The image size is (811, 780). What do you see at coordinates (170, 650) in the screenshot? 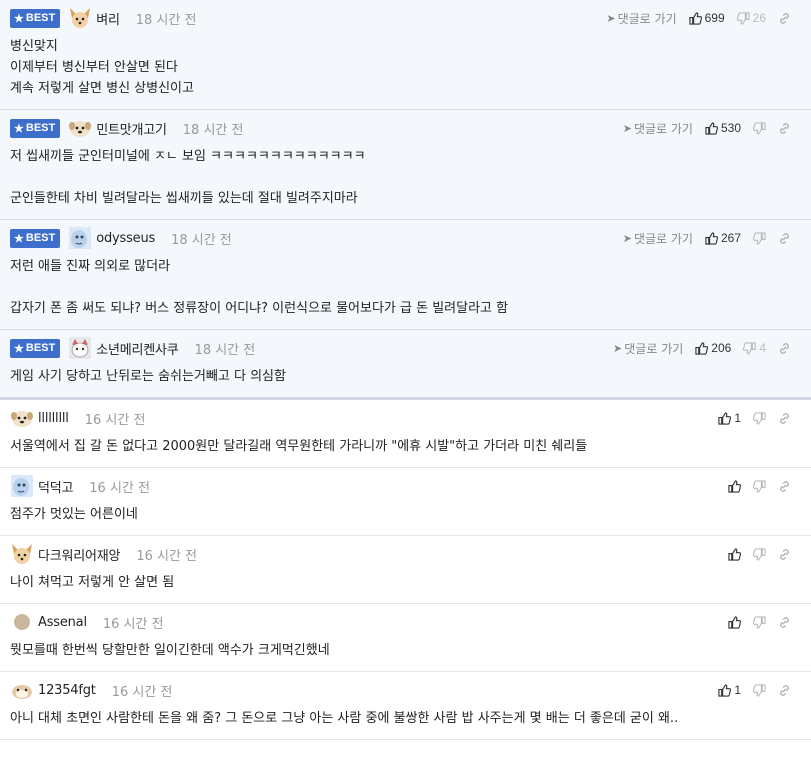
I see `comment-line: 뭣모를때 한번씩 당할만한 일이긴한데 액수가 크게먹긴했네` at bounding box center [170, 650].